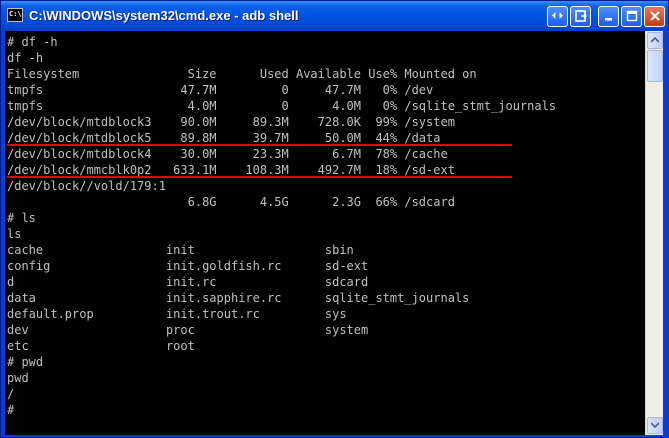  I want to click on console-line: /dev/block//vold/179:1, so click(86, 186).